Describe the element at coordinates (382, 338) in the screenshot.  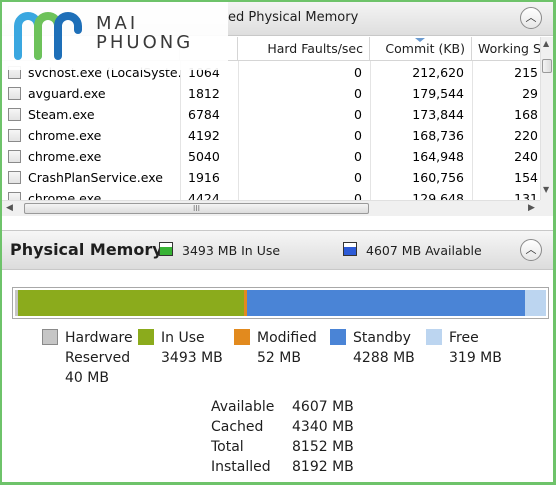
I see `legend-label: Standby` at that location.